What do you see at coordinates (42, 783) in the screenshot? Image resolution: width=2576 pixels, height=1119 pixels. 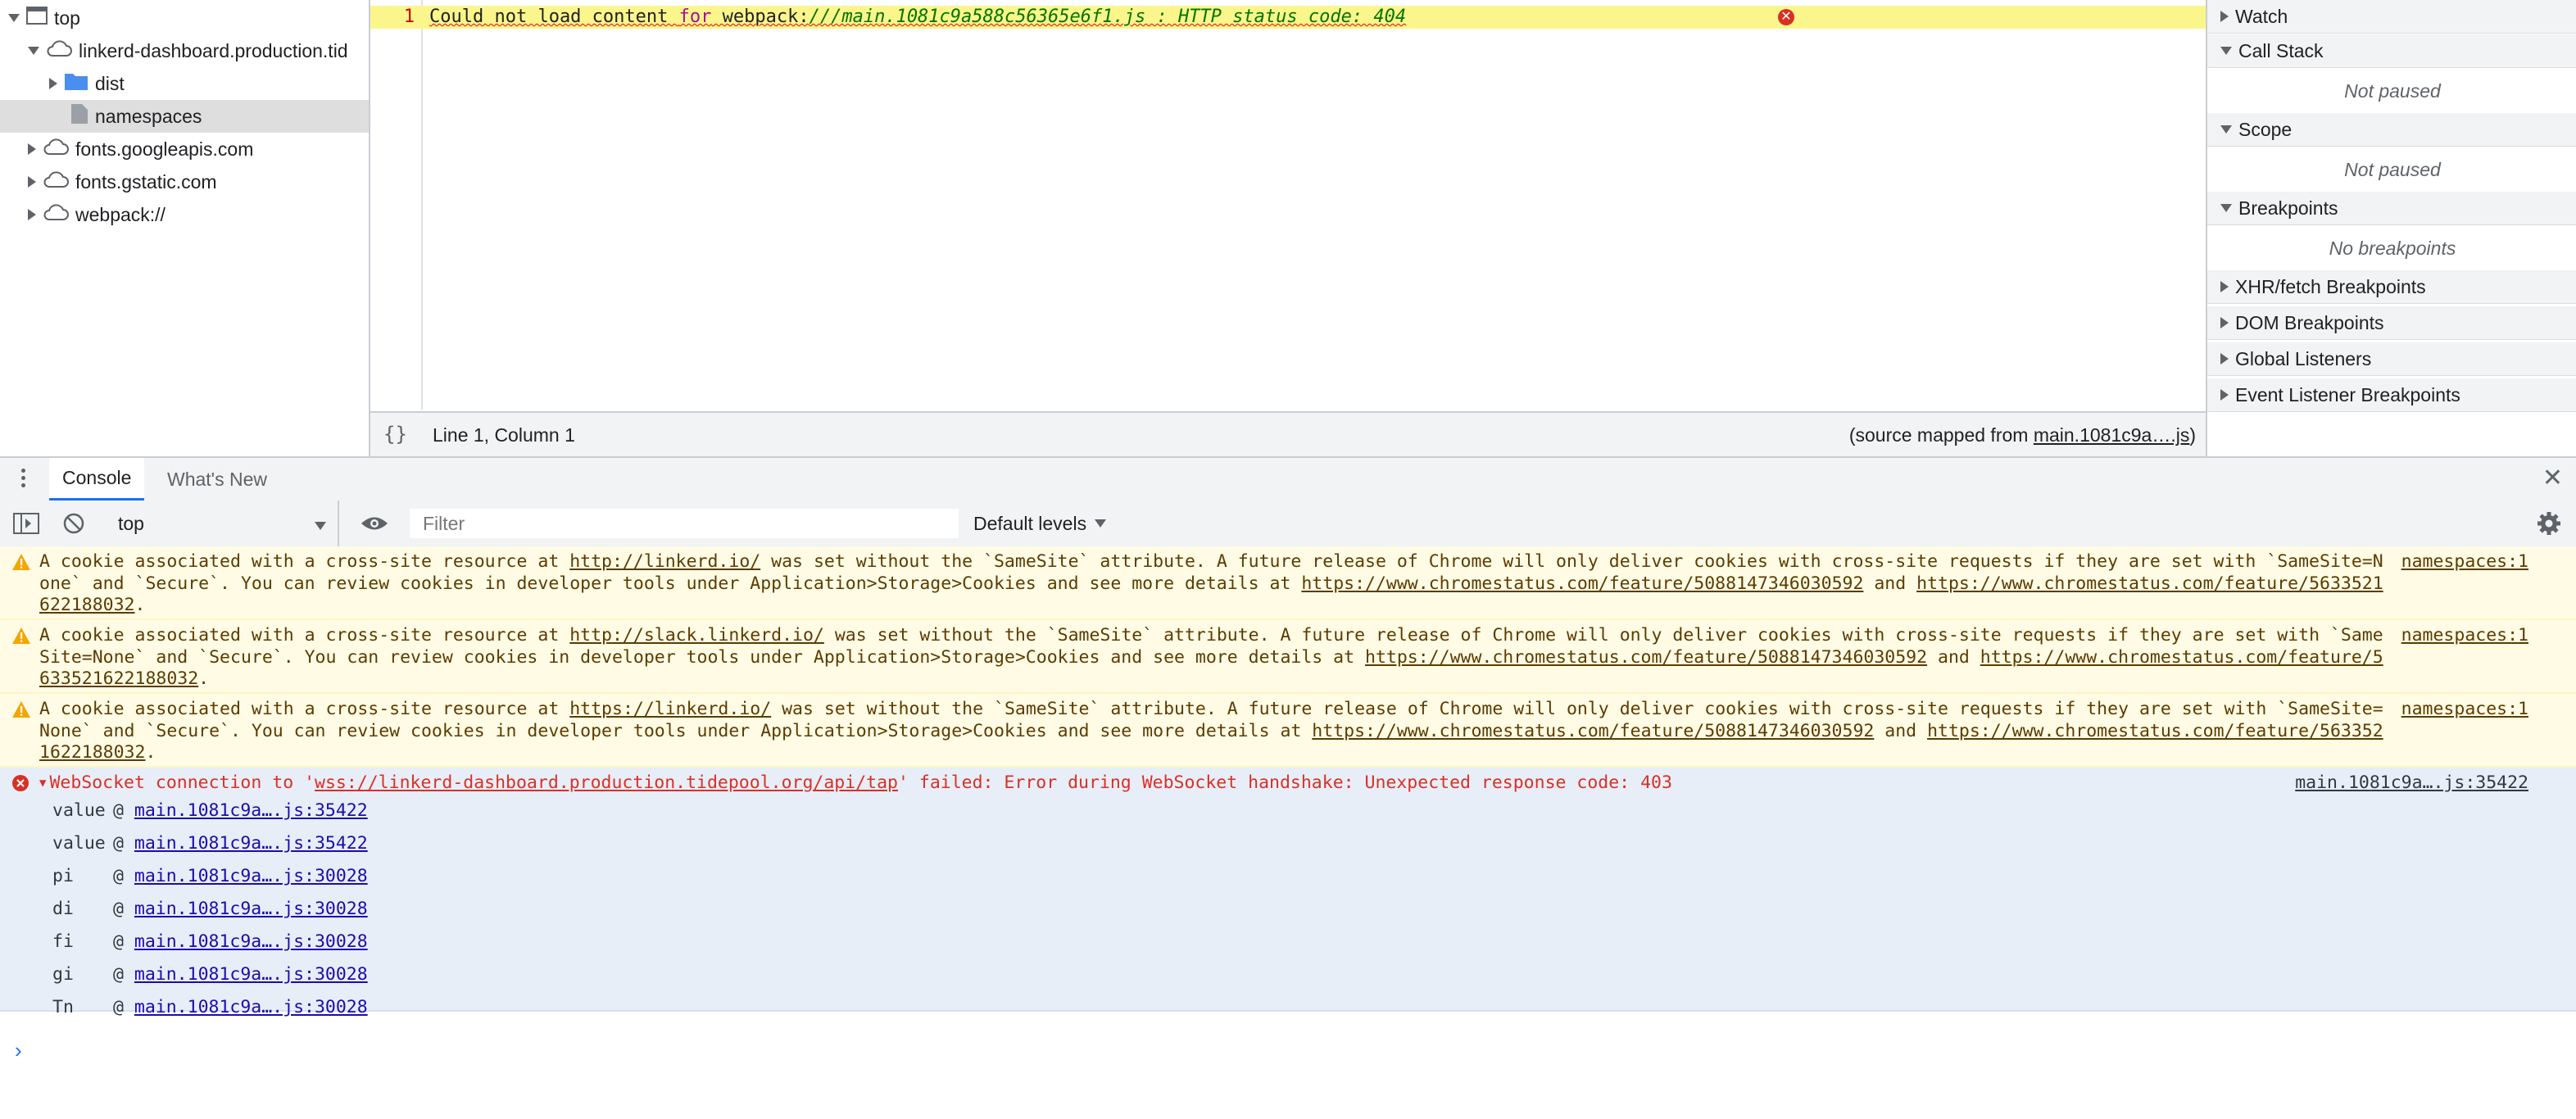 I see `expand-triangle-icon: ▼` at bounding box center [42, 783].